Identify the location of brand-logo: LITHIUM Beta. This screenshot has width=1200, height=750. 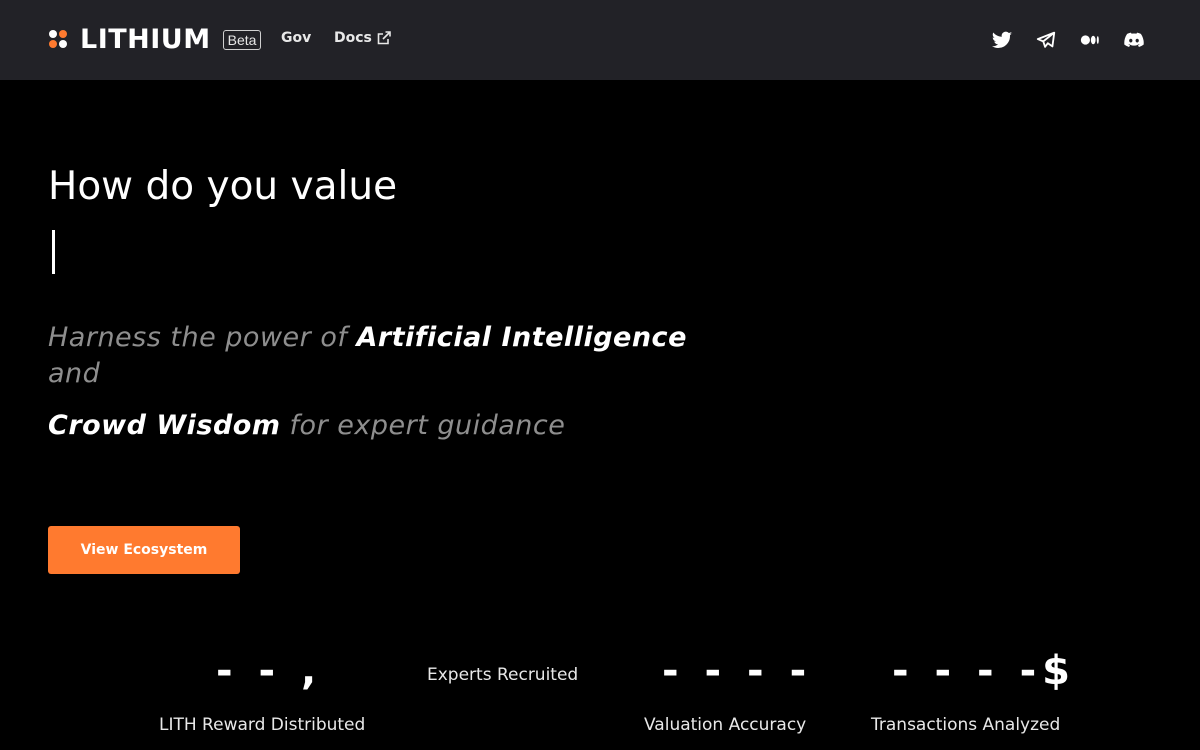
(155, 39).